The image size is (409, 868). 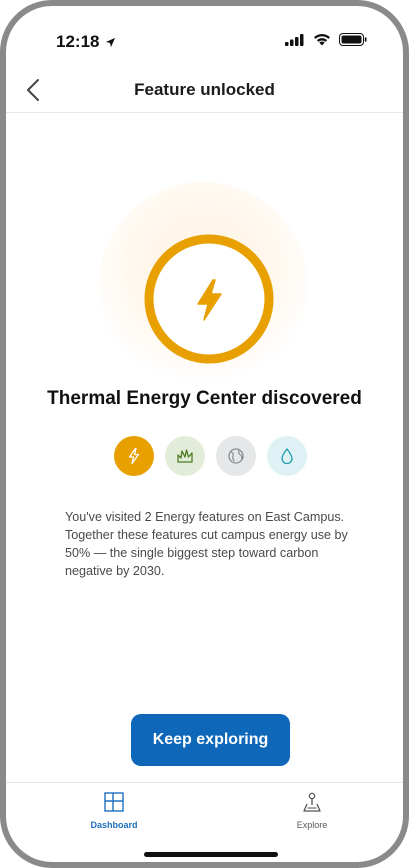 I want to click on tab-explore-label: Explore, so click(x=312, y=825).